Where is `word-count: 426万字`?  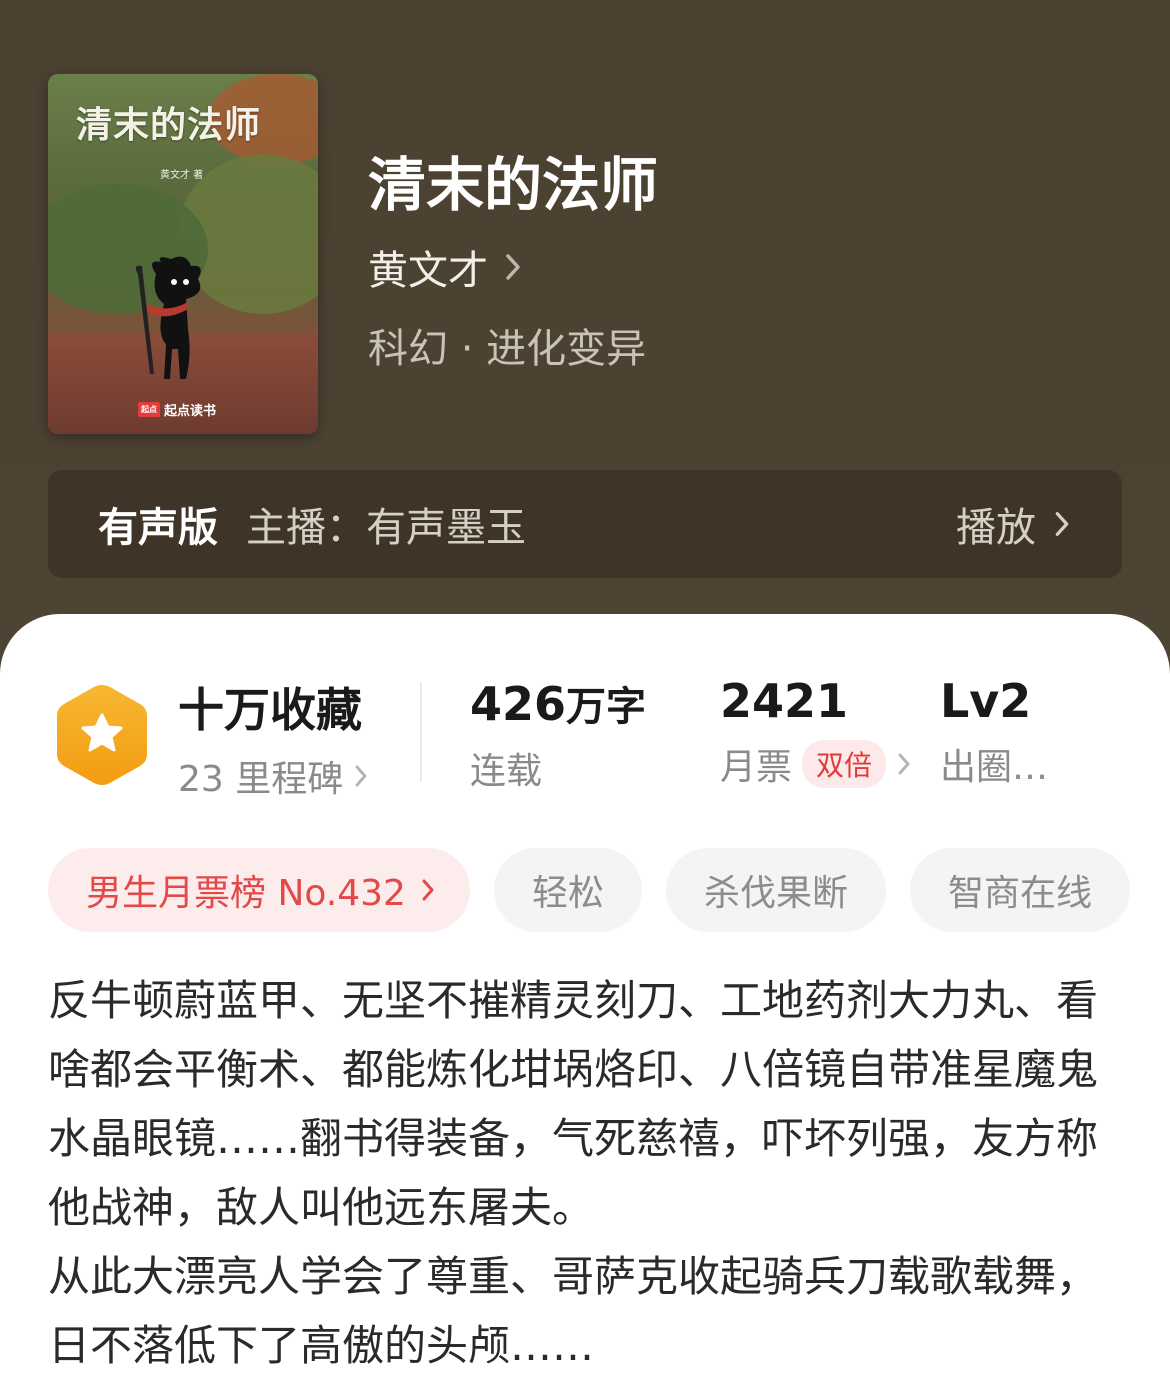
word-count: 426万字 is located at coordinates (558, 703).